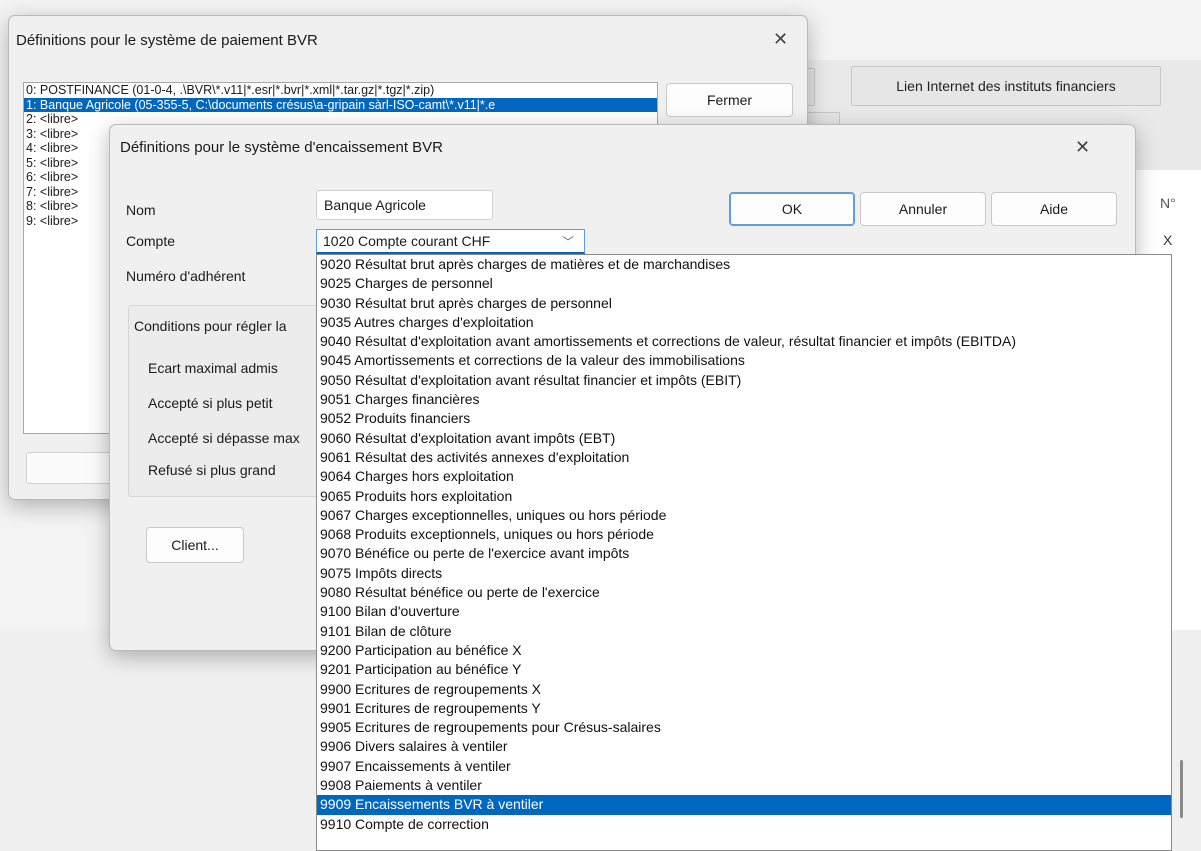 This screenshot has width=1201, height=851. What do you see at coordinates (71, 468) in the screenshot?
I see `bvr-dialog-button-partial` at bounding box center [71, 468].